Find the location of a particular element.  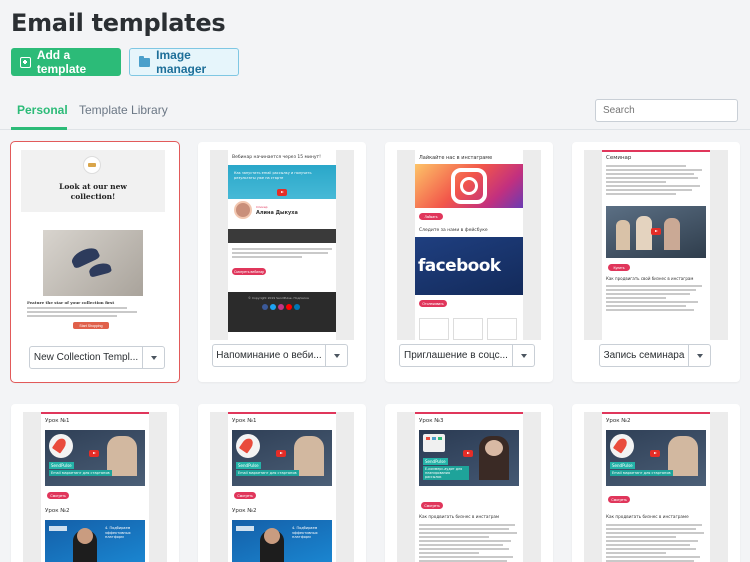

preview-heading: Лайкайте нас в инстаграме is located at coordinates (456, 158).